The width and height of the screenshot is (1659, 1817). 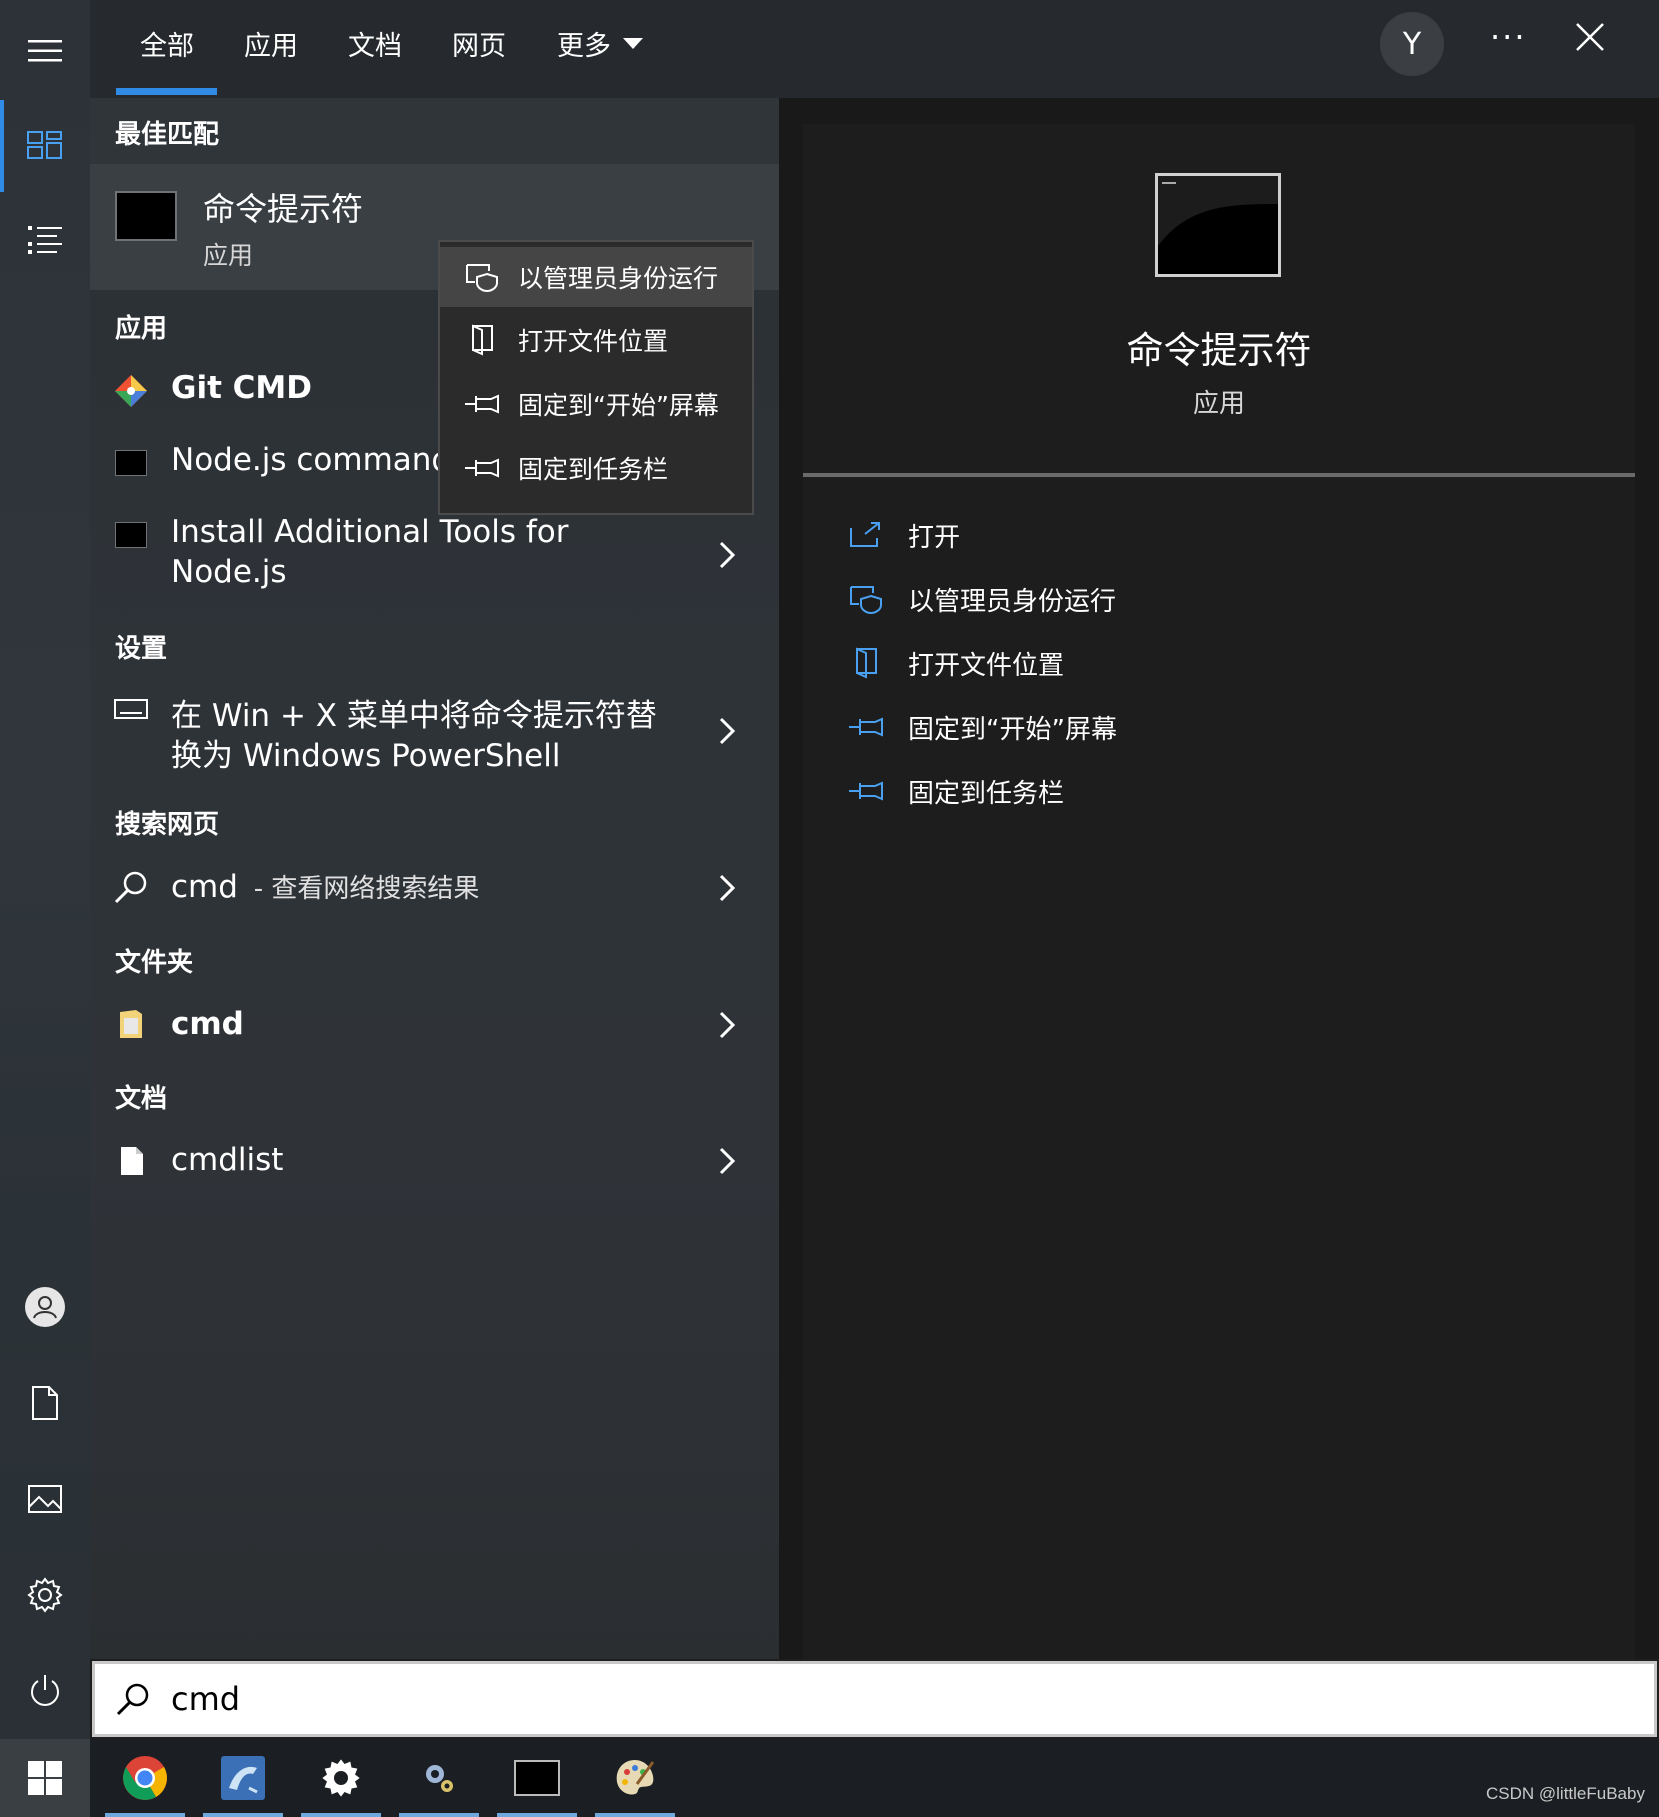 What do you see at coordinates (131, 391) in the screenshot?
I see `git-cmd-icon` at bounding box center [131, 391].